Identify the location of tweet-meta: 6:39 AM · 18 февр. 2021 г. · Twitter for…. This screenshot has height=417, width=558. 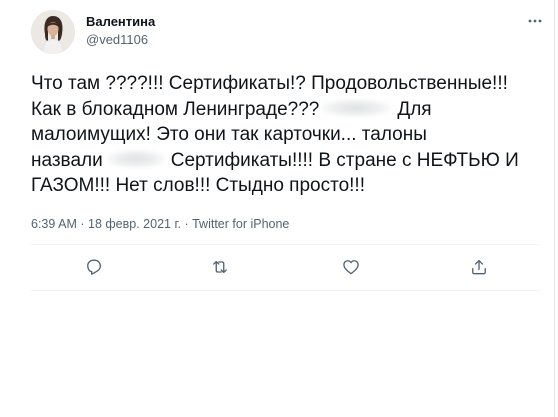
(160, 224).